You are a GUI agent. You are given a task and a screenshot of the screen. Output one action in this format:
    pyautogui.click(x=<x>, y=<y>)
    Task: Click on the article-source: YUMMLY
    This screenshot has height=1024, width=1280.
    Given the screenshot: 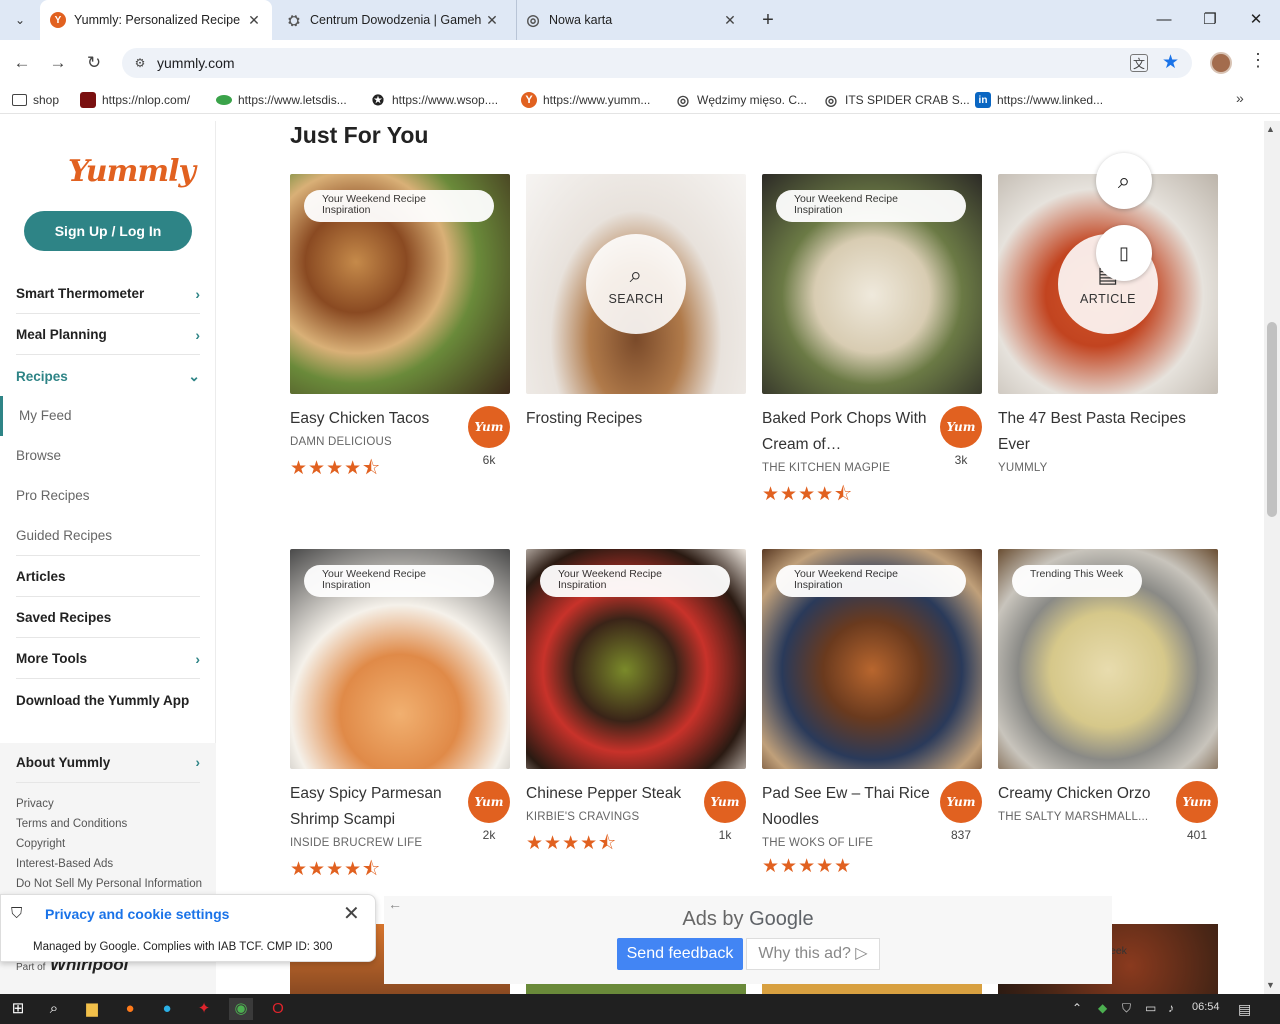 What is the action you would take?
    pyautogui.click(x=1108, y=468)
    